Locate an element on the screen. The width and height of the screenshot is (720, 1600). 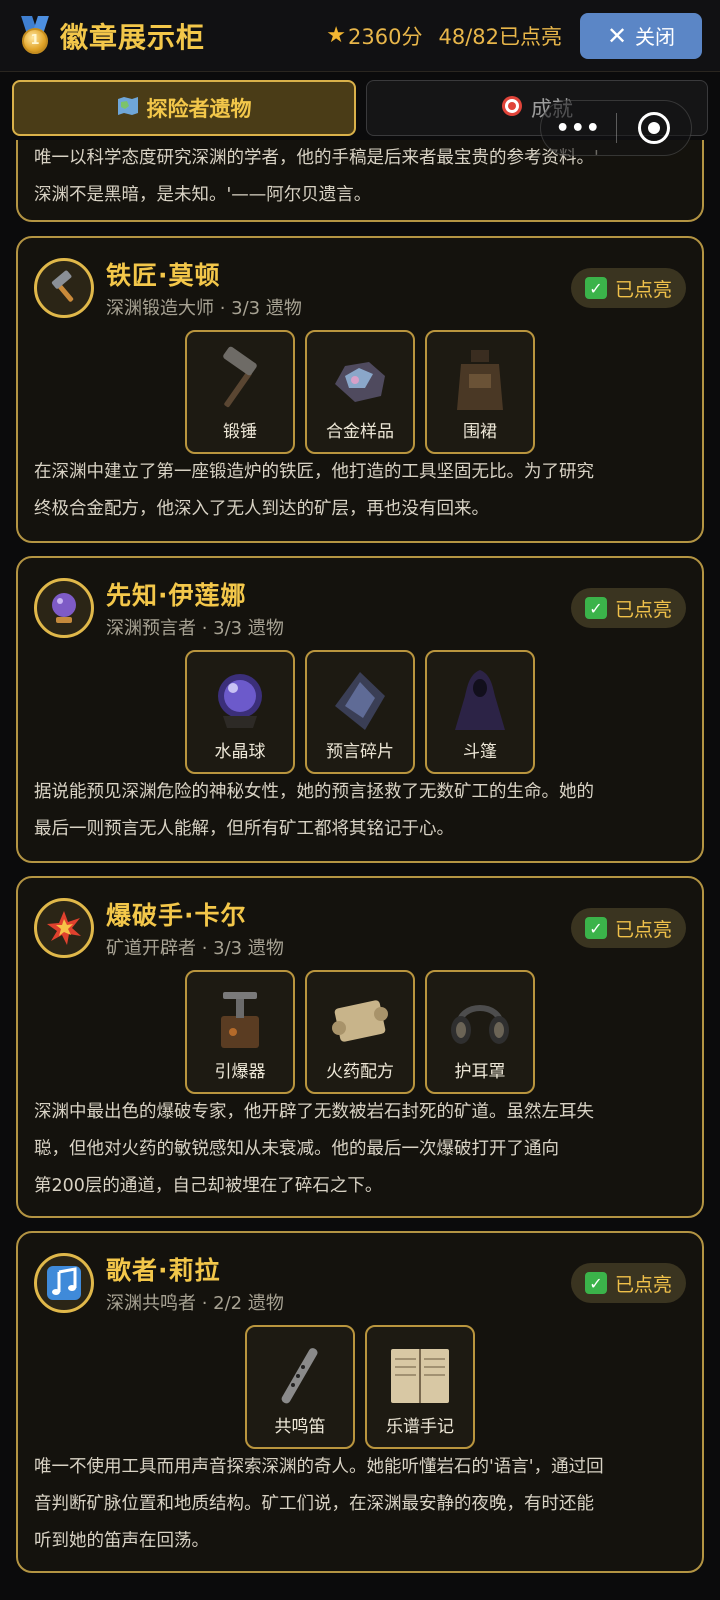
flute-icon is located at coordinates (299, 1376).